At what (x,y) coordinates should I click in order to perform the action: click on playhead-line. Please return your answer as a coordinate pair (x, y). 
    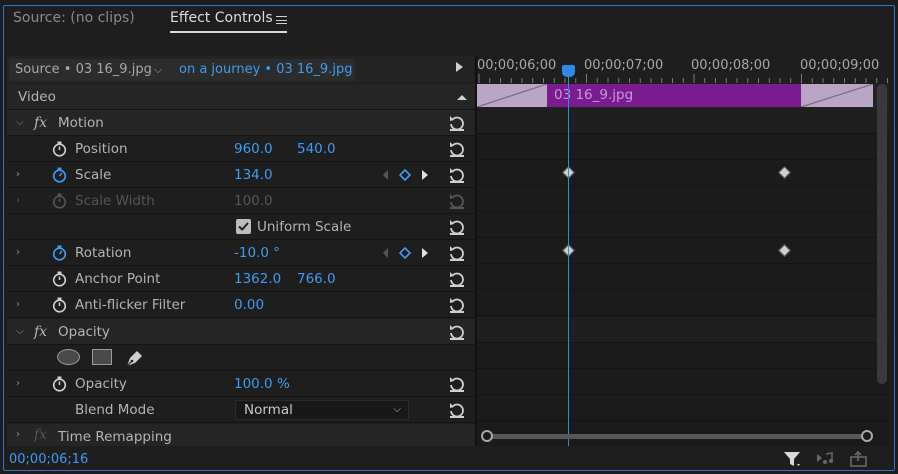
    Looking at the image, I should click on (568, 258).